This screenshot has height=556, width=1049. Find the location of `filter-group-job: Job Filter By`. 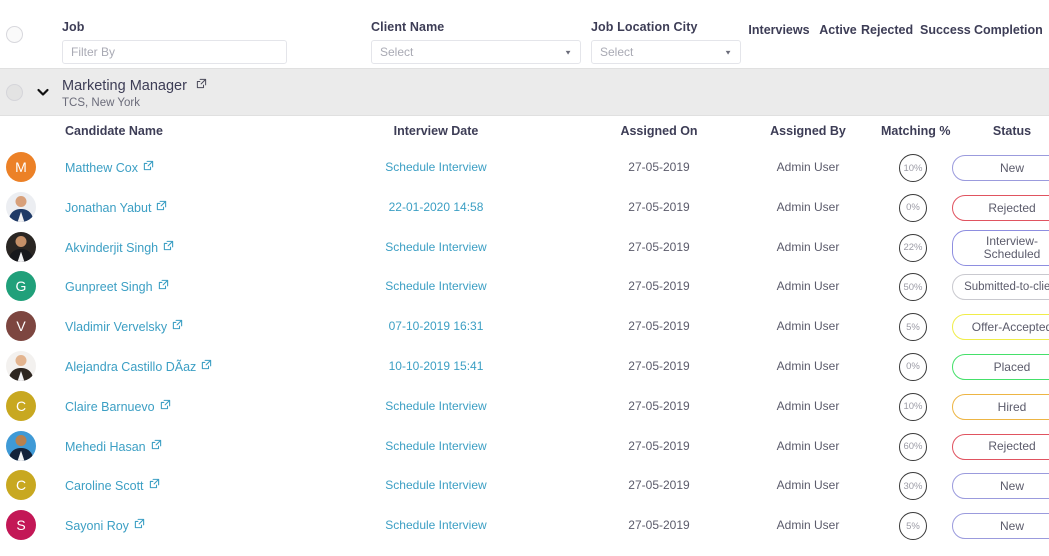

filter-group-job: Job Filter By is located at coordinates (174, 42).